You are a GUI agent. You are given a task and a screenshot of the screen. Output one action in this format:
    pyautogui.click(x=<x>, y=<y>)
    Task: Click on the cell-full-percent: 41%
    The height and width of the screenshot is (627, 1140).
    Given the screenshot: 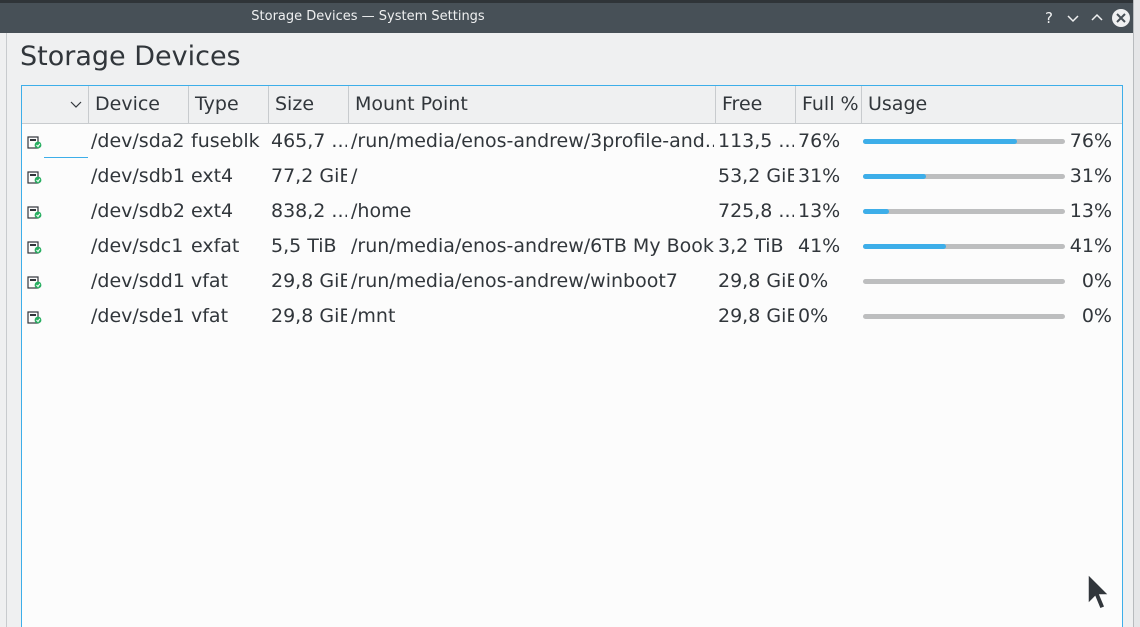 What is the action you would take?
    pyautogui.click(x=819, y=246)
    